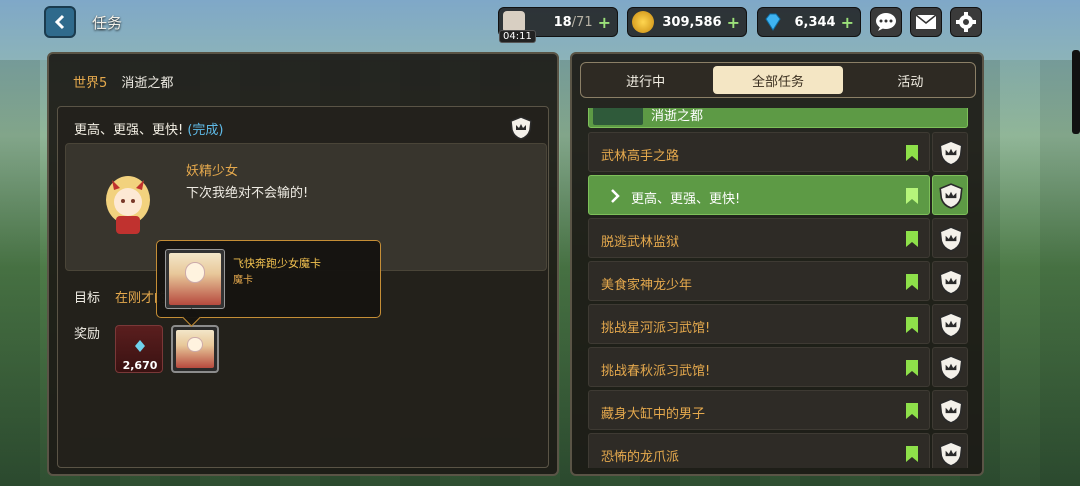  I want to click on quest-title: 更高、更强、更快! (完成), so click(149, 128).